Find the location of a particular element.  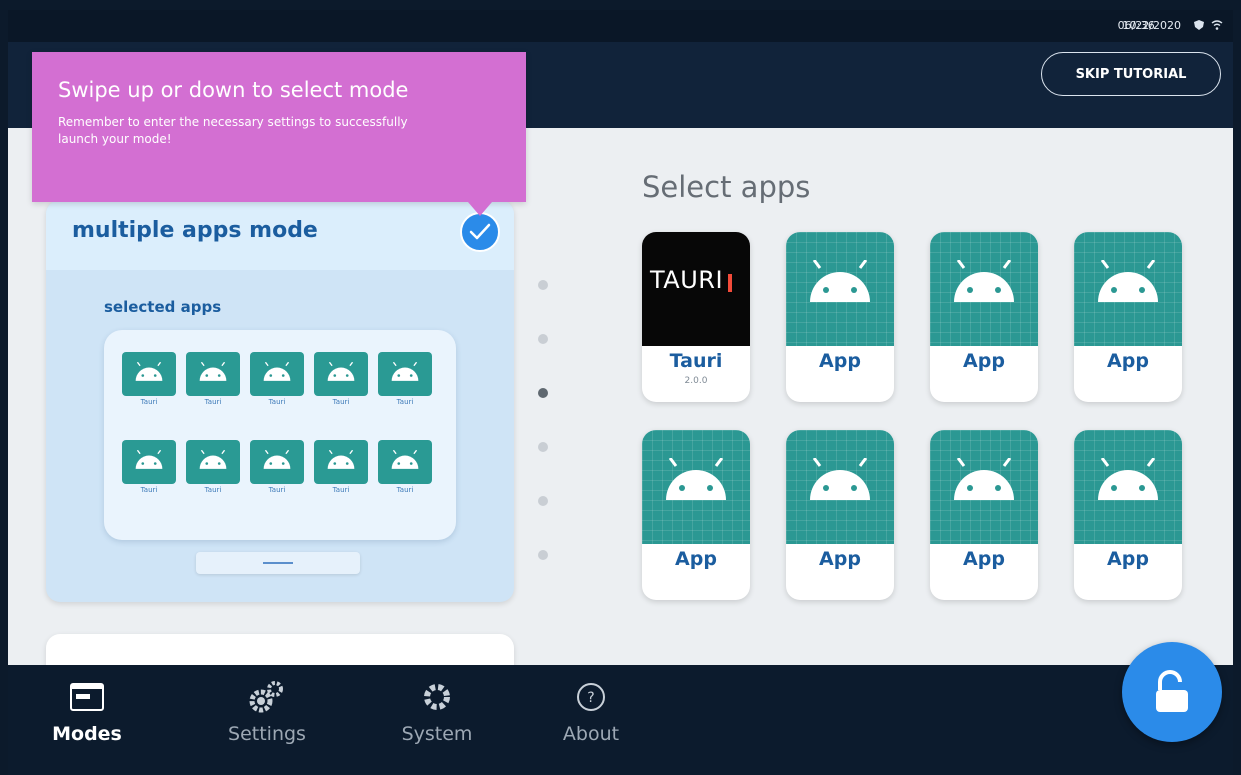

mini-button-line is located at coordinates (278, 563).